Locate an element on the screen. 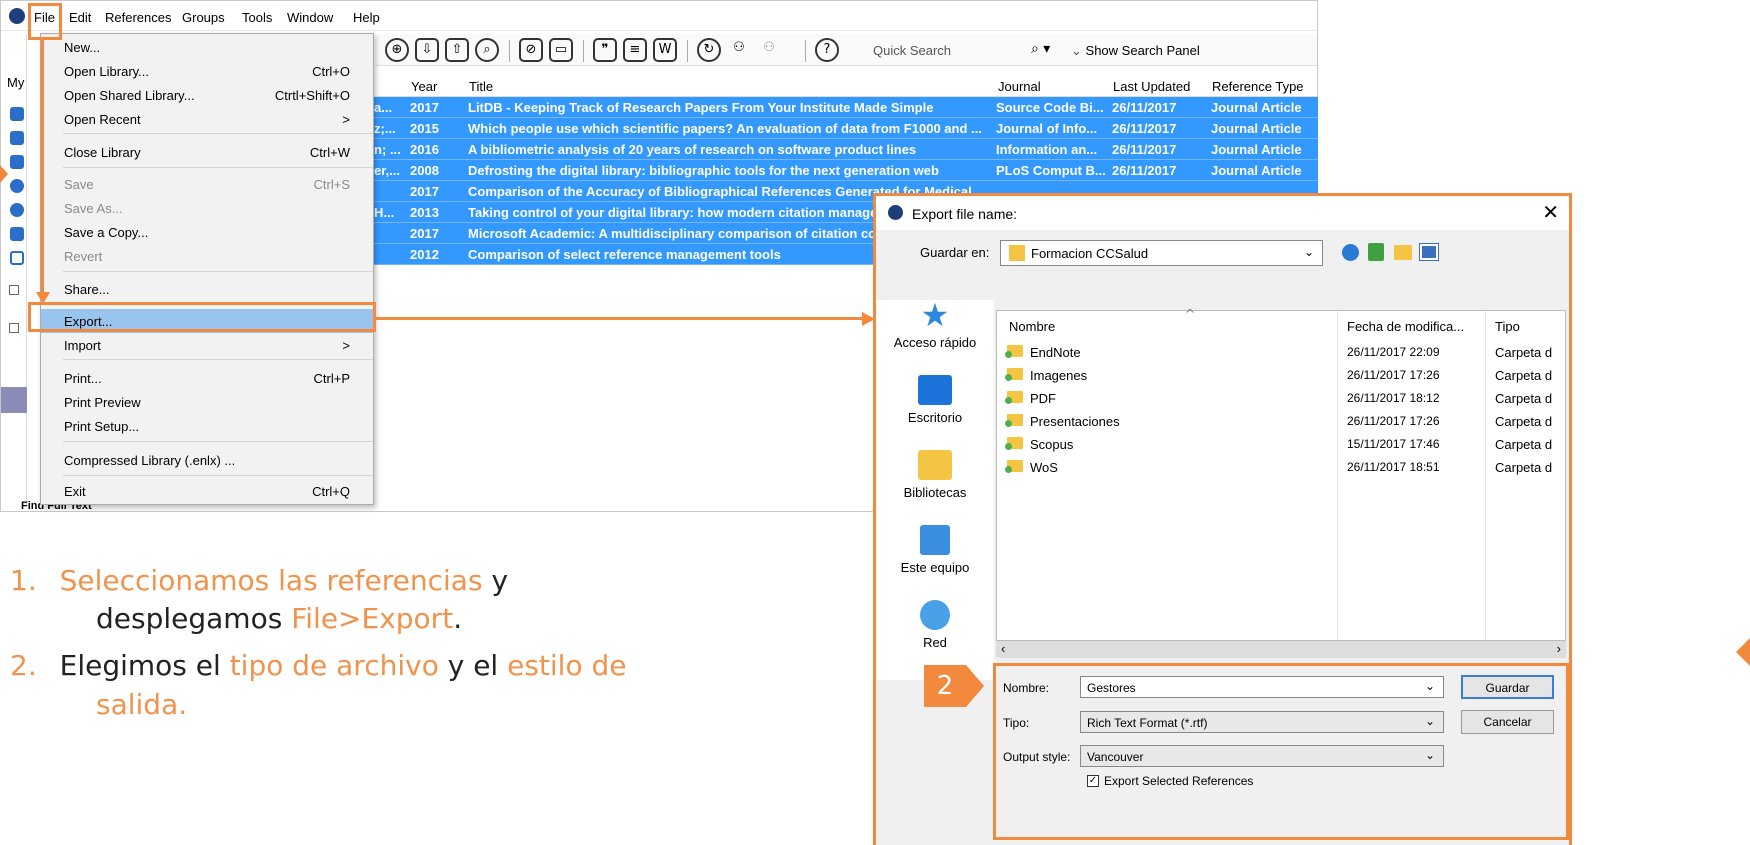 The width and height of the screenshot is (1750, 845). menu-references: References is located at coordinates (138, 17).